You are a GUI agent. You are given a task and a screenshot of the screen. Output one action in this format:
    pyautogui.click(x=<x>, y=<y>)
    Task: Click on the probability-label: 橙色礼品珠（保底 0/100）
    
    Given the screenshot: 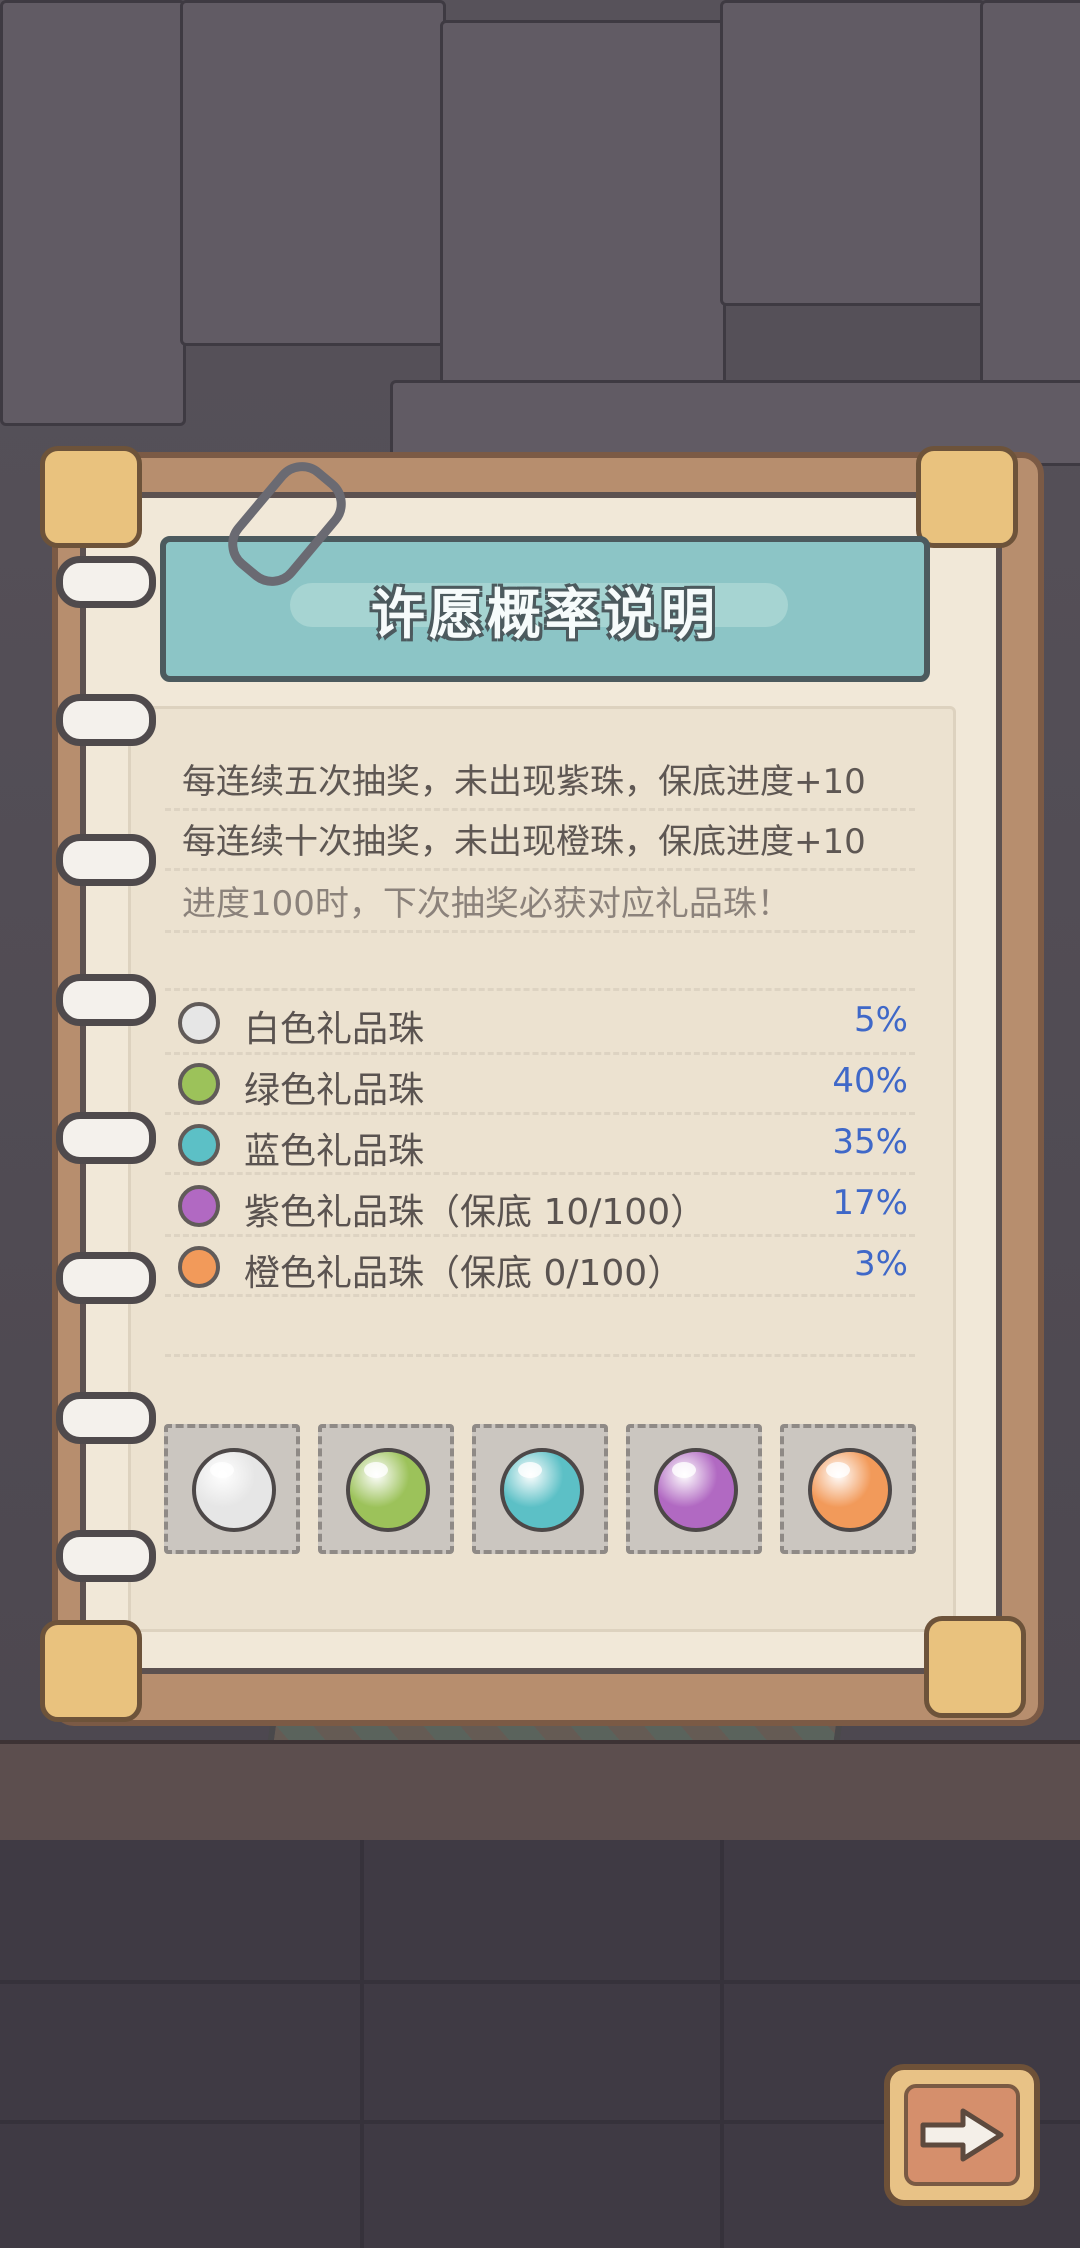 What is the action you would take?
    pyautogui.click(x=464, y=1273)
    